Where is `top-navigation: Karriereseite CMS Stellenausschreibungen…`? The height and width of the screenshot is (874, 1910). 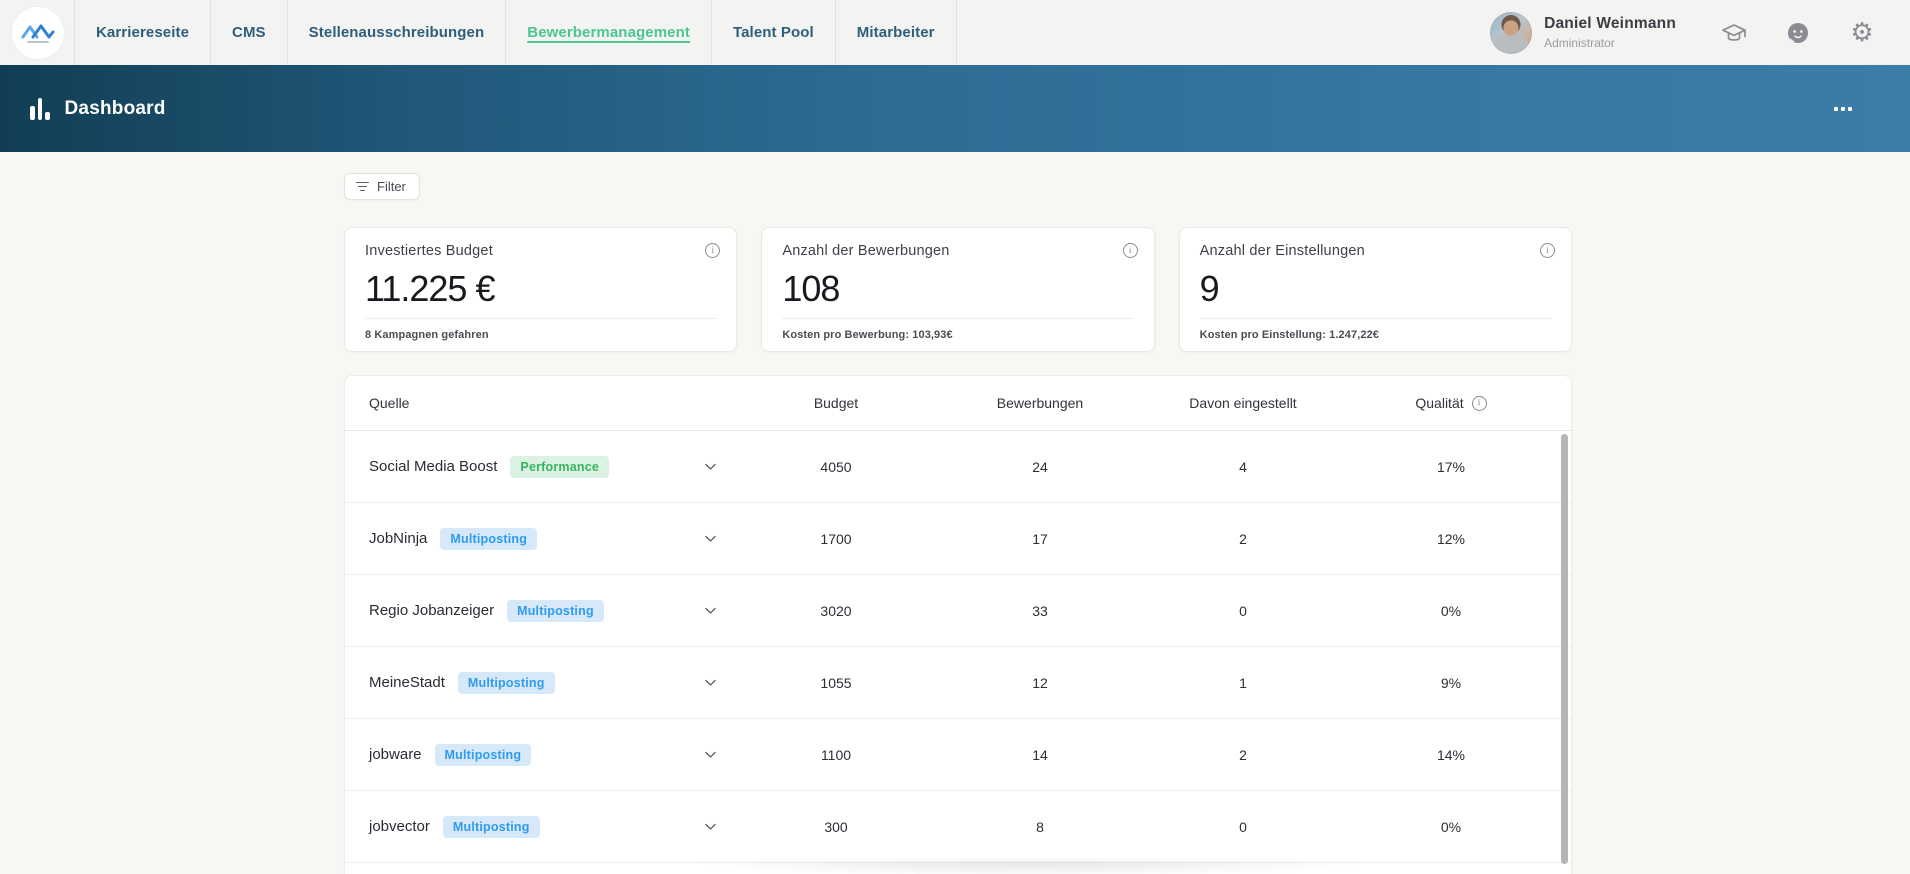
top-navigation: Karriereseite CMS Stellenausschreibungen… is located at coordinates (955, 32).